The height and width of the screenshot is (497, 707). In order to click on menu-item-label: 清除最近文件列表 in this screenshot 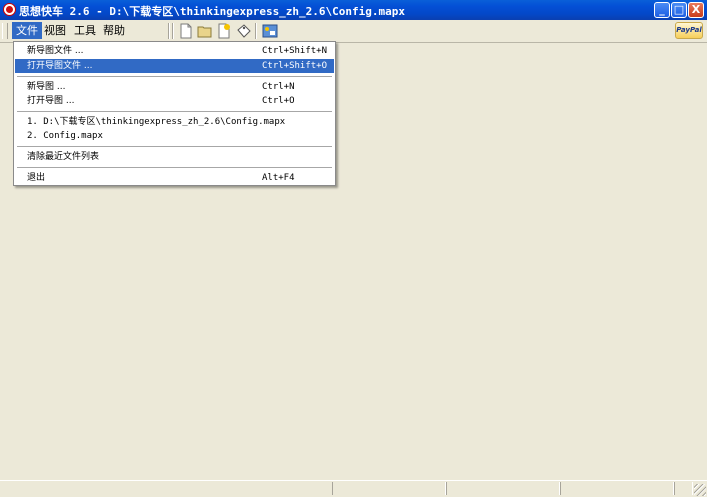, I will do `click(63, 157)`.